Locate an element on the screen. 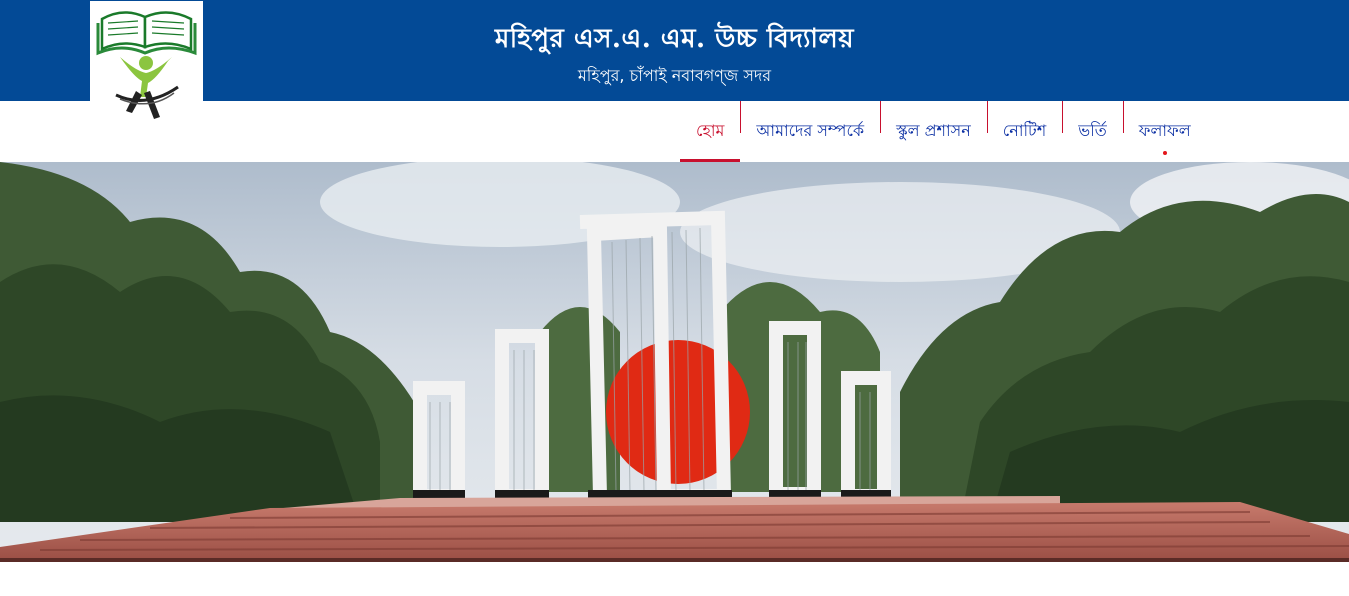 The height and width of the screenshot is (596, 1349). nav-item-label: ভর্তি is located at coordinates (1092, 130).